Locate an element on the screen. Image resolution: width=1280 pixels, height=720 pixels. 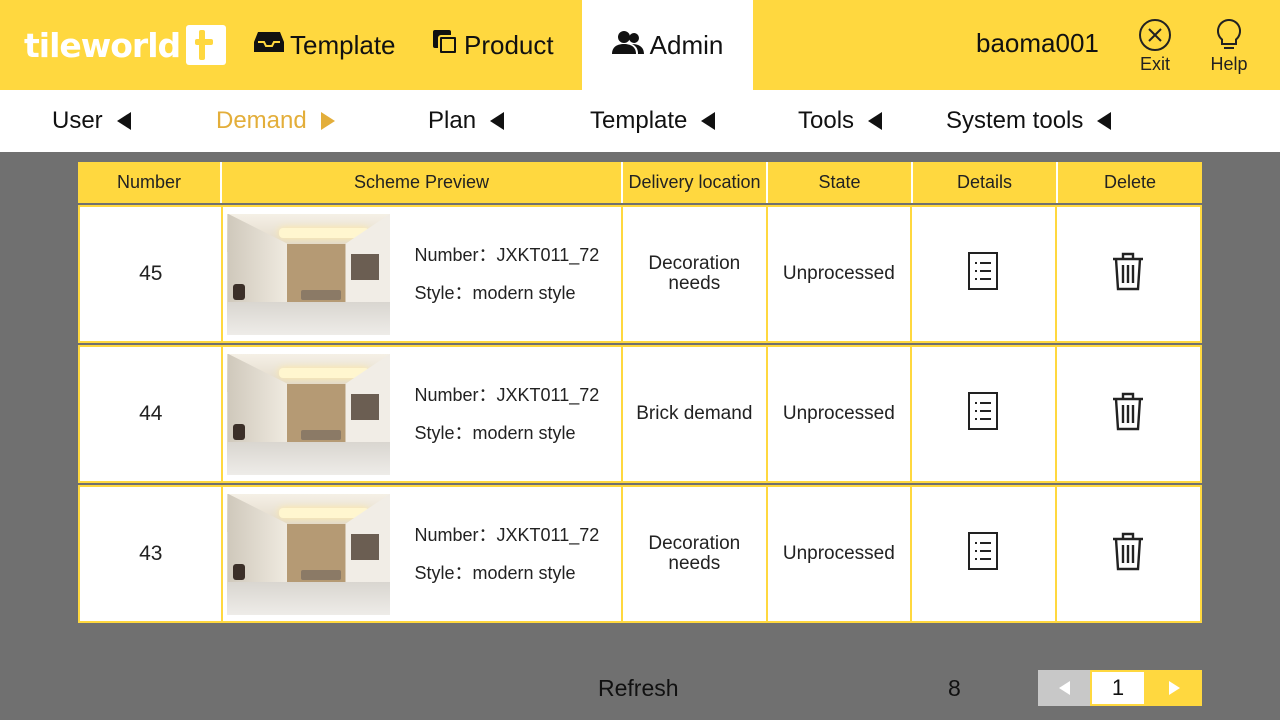
total-count: 8 is located at coordinates (954, 688).